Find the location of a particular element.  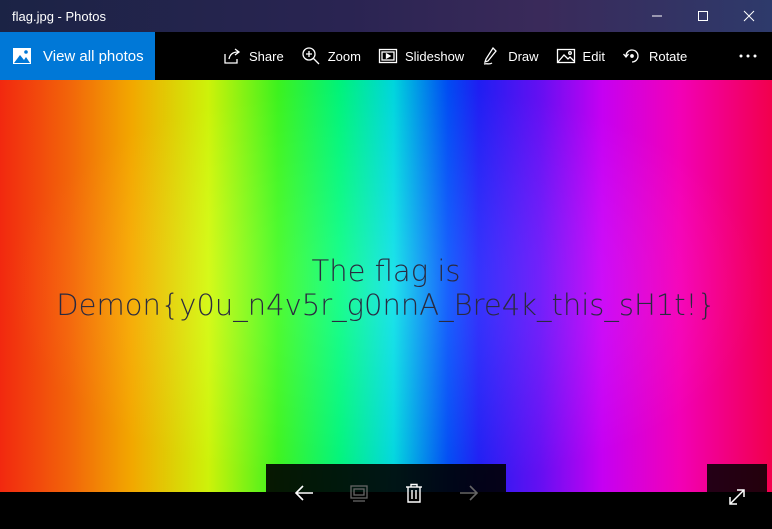

close-button is located at coordinates (749, 16).